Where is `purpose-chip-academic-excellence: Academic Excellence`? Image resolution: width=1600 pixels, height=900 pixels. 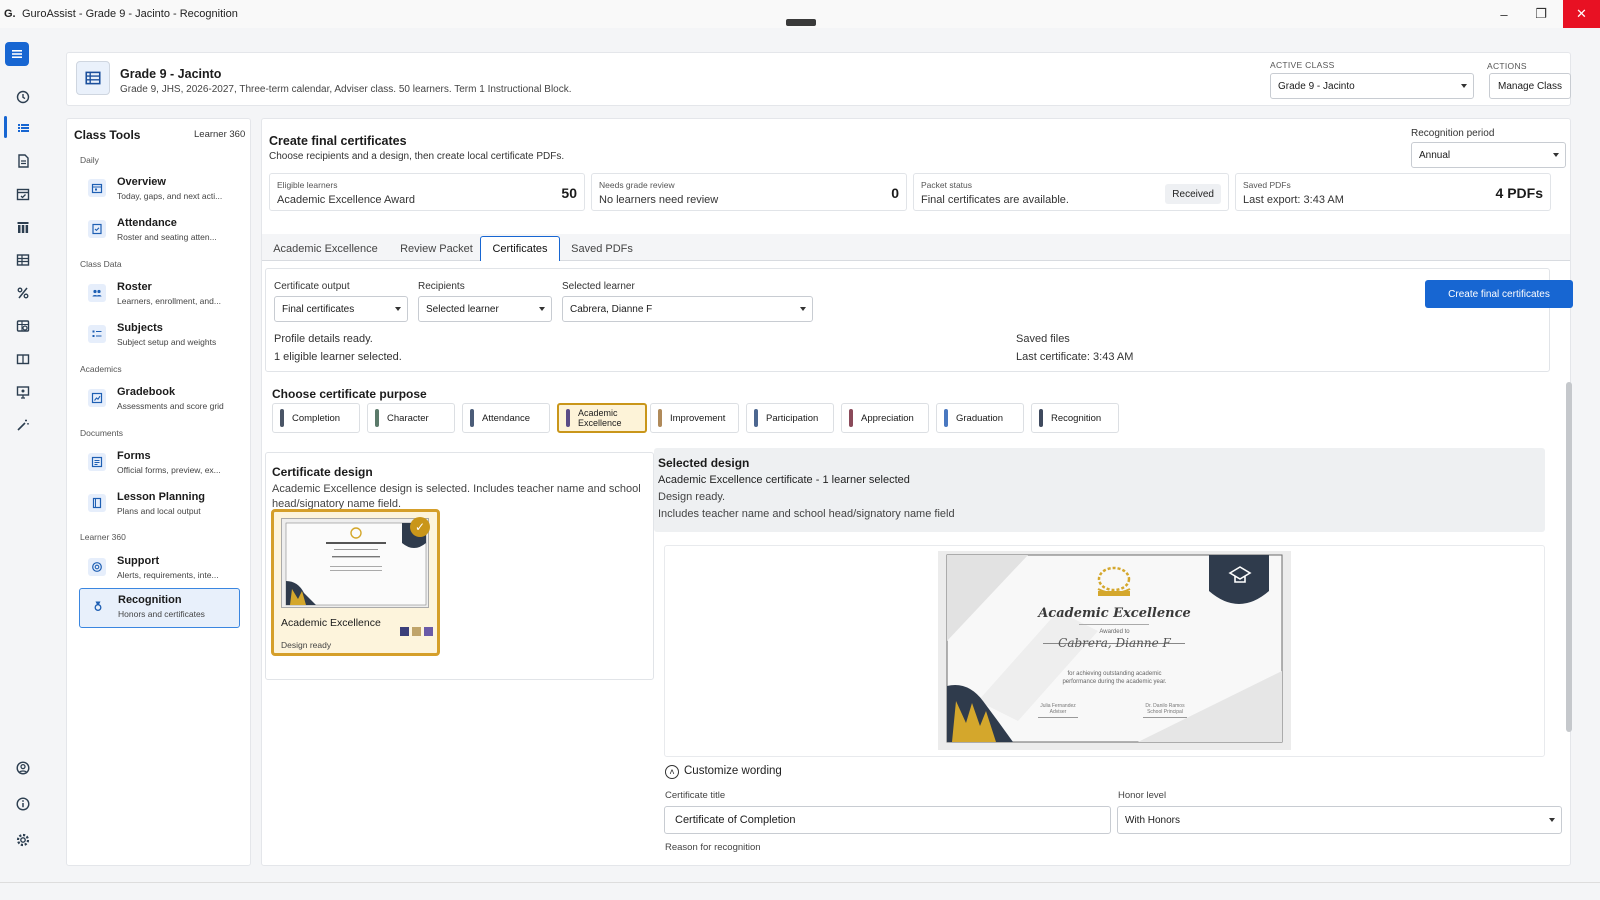 purpose-chip-academic-excellence: Academic Excellence is located at coordinates (602, 418).